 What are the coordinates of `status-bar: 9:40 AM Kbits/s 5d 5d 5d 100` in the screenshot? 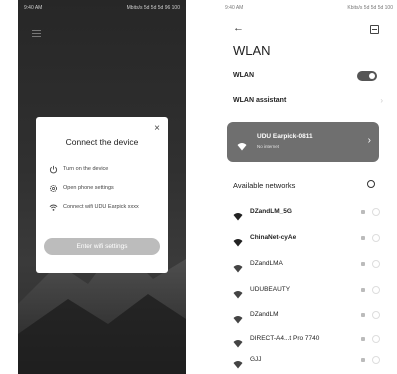 It's located at (308, 8).